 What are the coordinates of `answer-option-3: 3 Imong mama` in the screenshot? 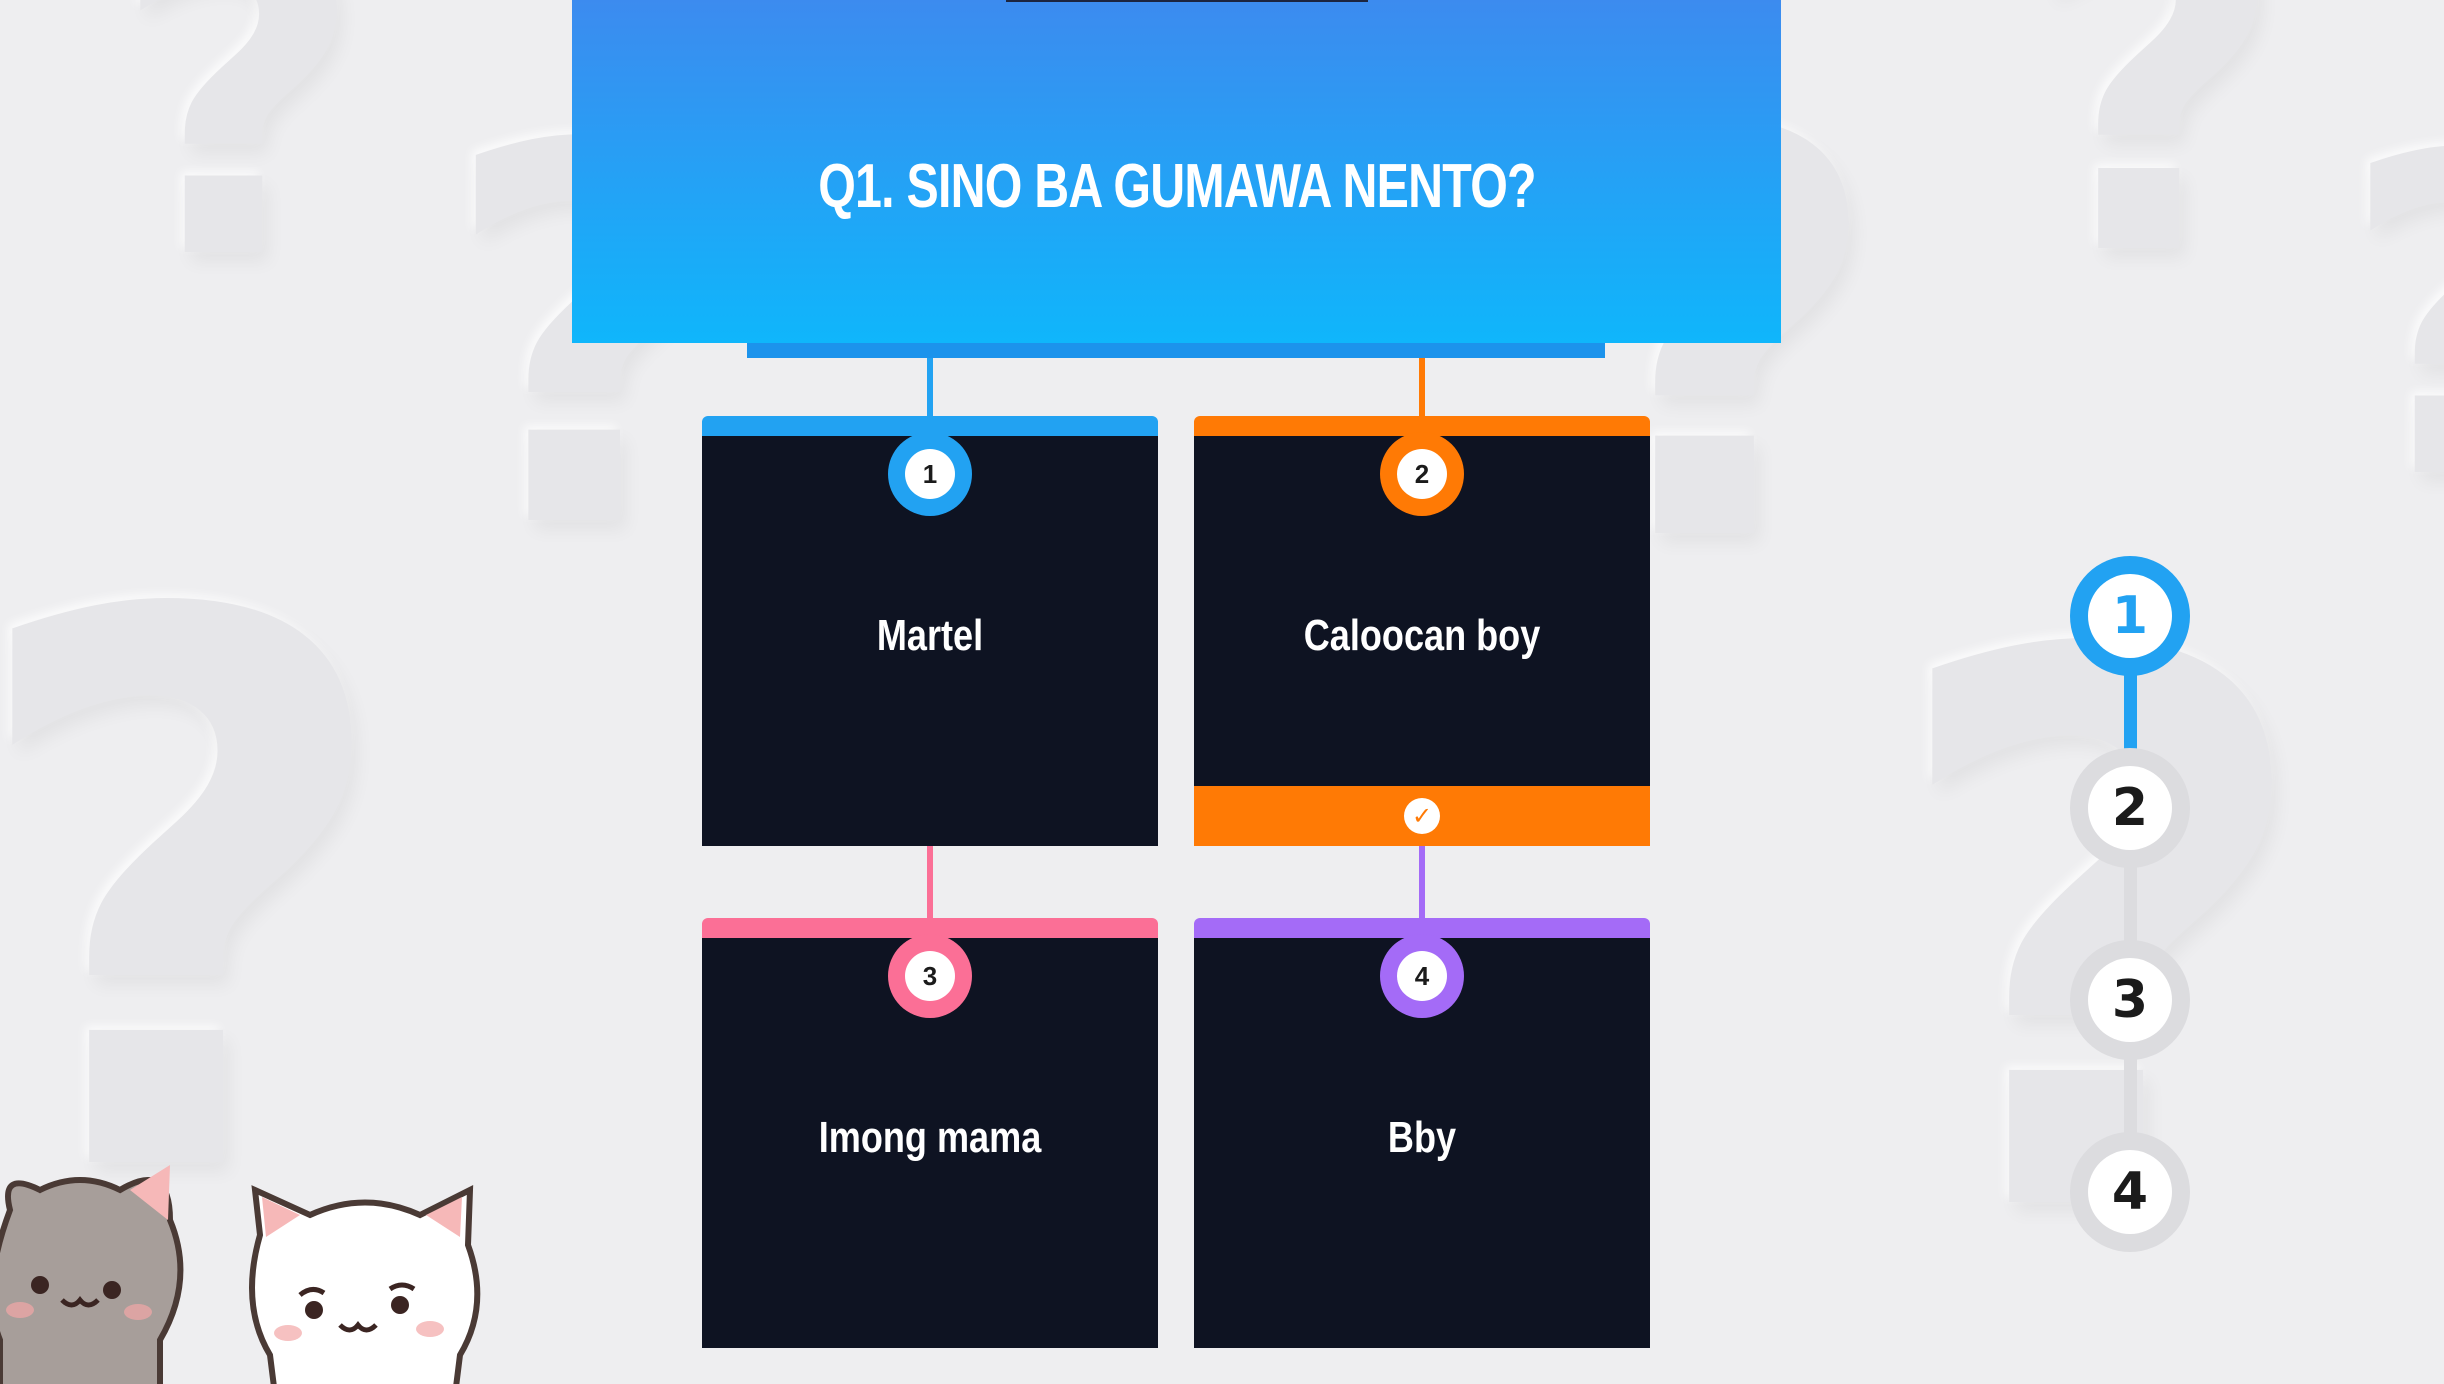 It's located at (930, 1133).